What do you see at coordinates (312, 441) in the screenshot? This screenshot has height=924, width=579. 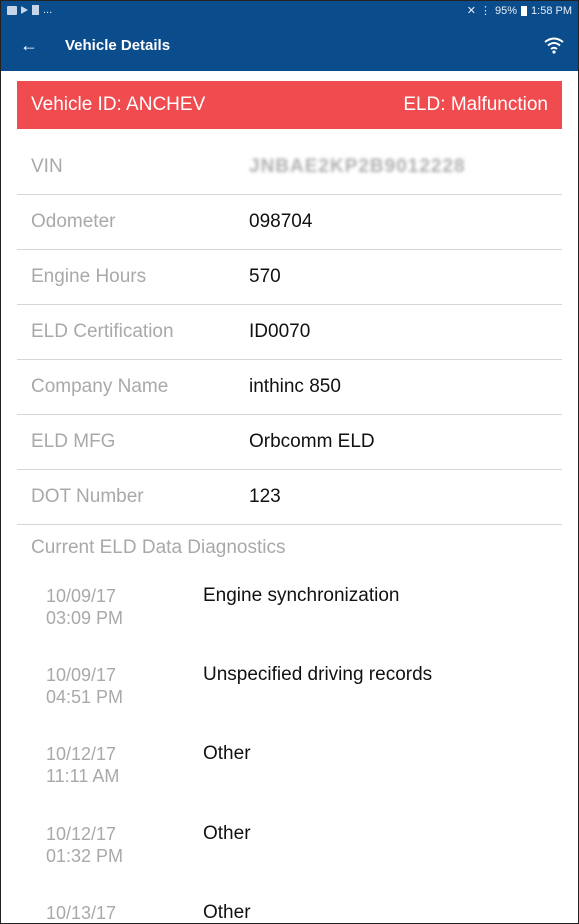 I see `detail-value: Orbcomm ELD` at bounding box center [312, 441].